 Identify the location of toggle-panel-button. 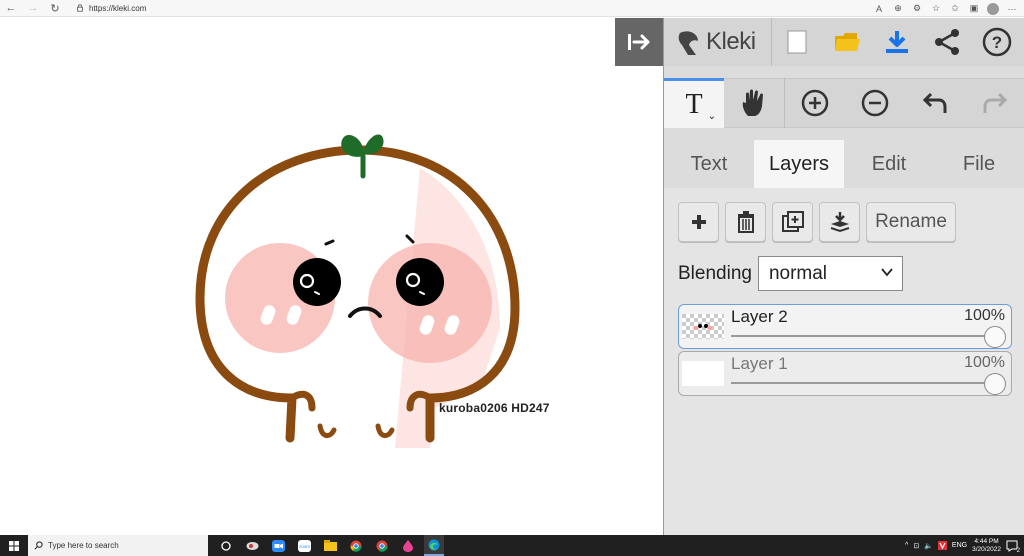
(639, 42).